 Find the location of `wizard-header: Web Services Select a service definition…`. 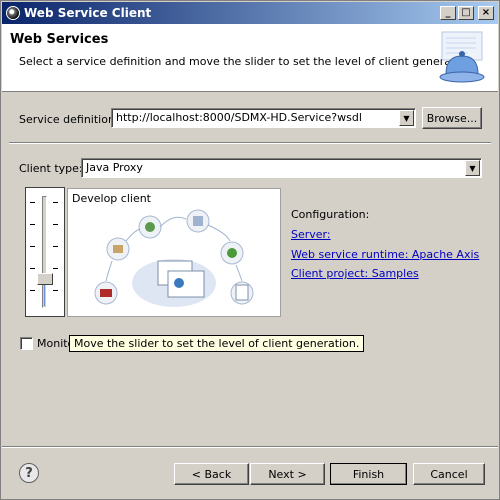

wizard-header: Web Services Select a service definition… is located at coordinates (250, 58).